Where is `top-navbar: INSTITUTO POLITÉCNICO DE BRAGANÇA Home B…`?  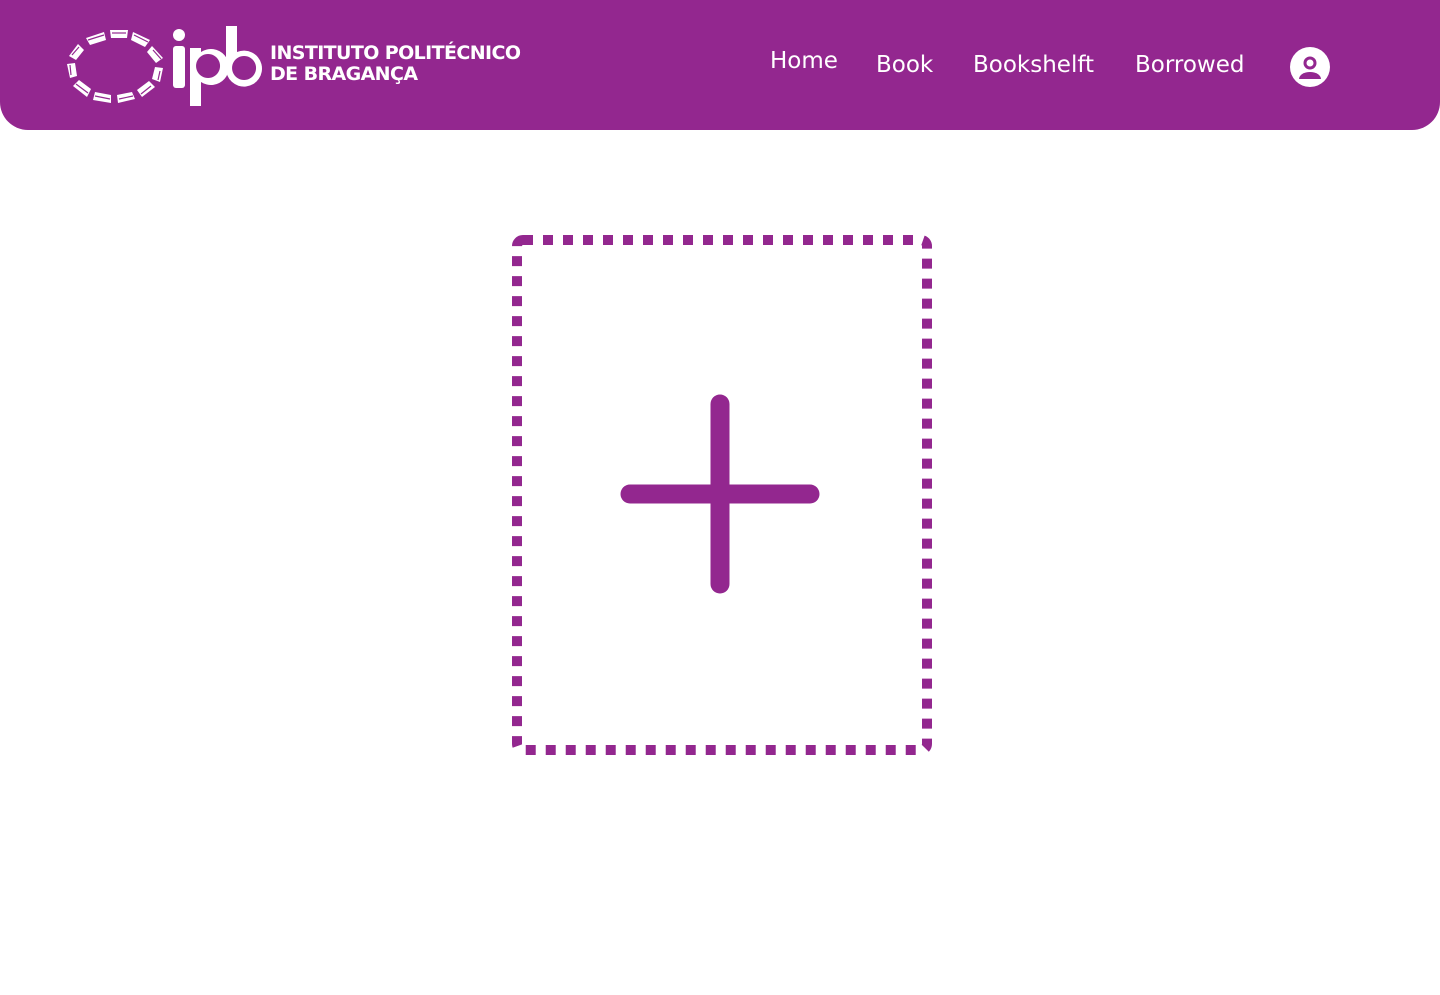 top-navbar: INSTITUTO POLITÉCNICO DE BRAGANÇA Home B… is located at coordinates (720, 65).